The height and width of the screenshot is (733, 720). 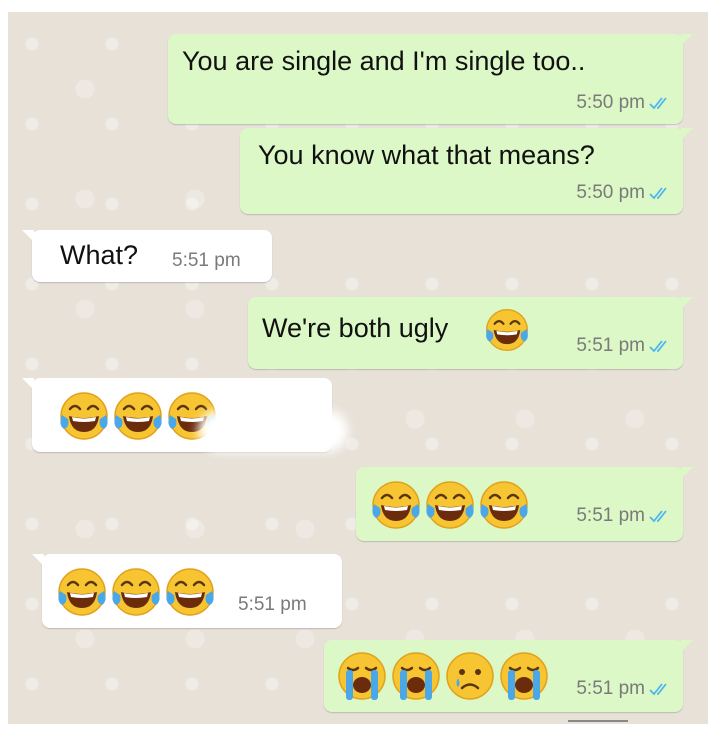 I want to click on message-bubble-incoming: 5:51 pm, so click(x=187, y=591).